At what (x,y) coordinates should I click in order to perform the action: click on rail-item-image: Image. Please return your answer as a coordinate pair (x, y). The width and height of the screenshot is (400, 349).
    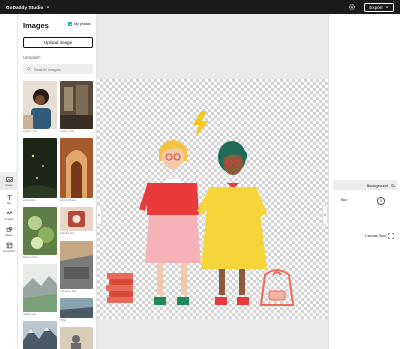
    Looking at the image, I should click on (9, 181).